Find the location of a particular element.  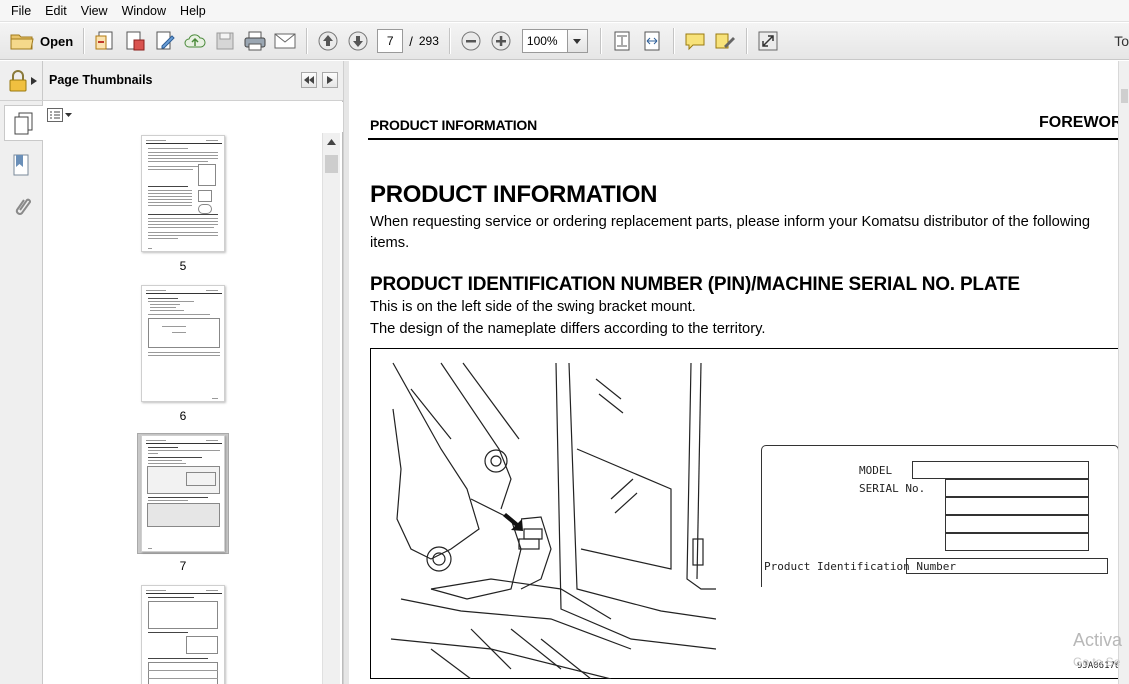

create-pdf-icon is located at coordinates (104, 40).